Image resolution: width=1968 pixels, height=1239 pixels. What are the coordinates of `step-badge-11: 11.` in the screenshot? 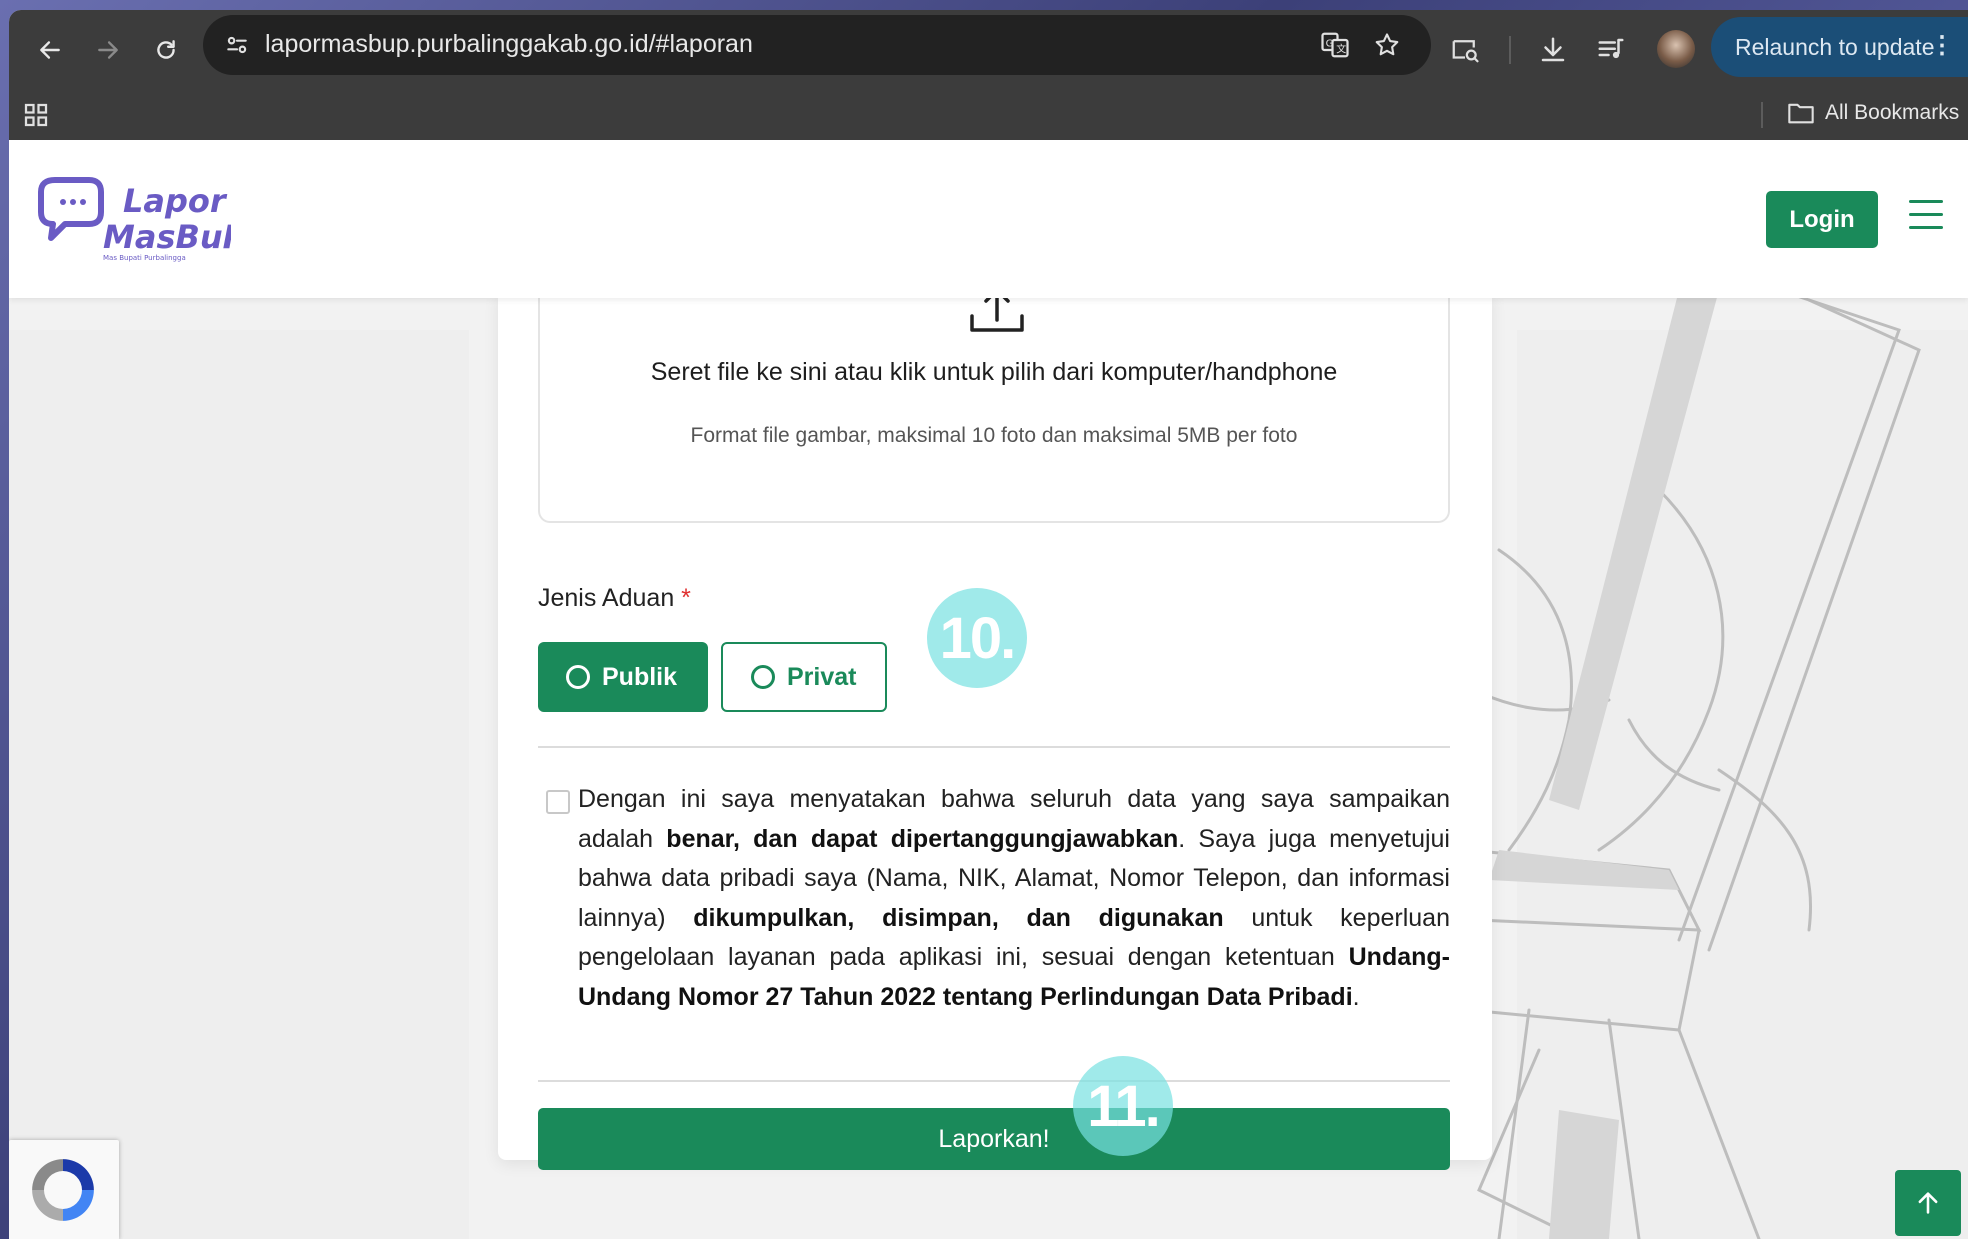 It's located at (1123, 1106).